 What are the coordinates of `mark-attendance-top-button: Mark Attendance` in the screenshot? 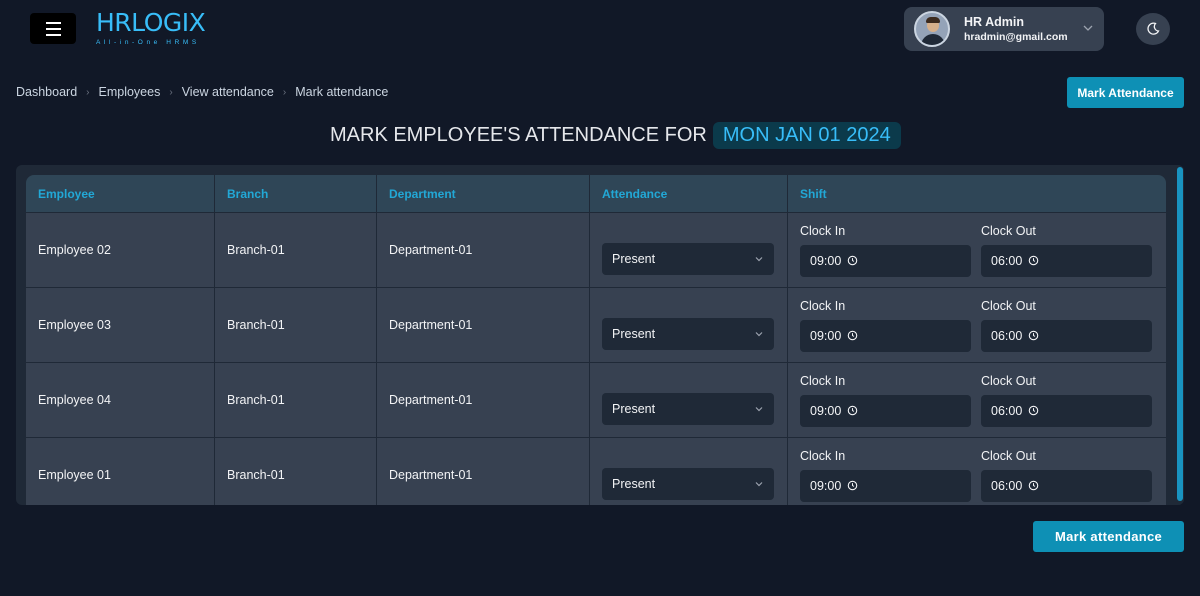 It's located at (1125, 92).